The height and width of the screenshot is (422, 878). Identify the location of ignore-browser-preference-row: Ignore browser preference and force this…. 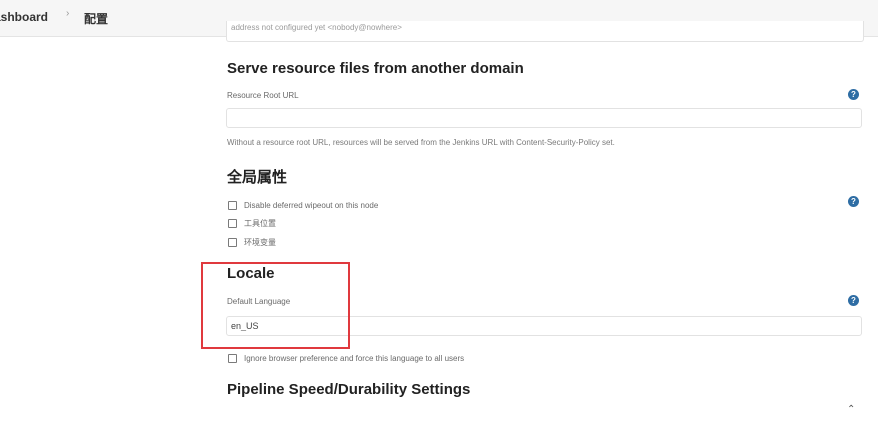
(346, 357).